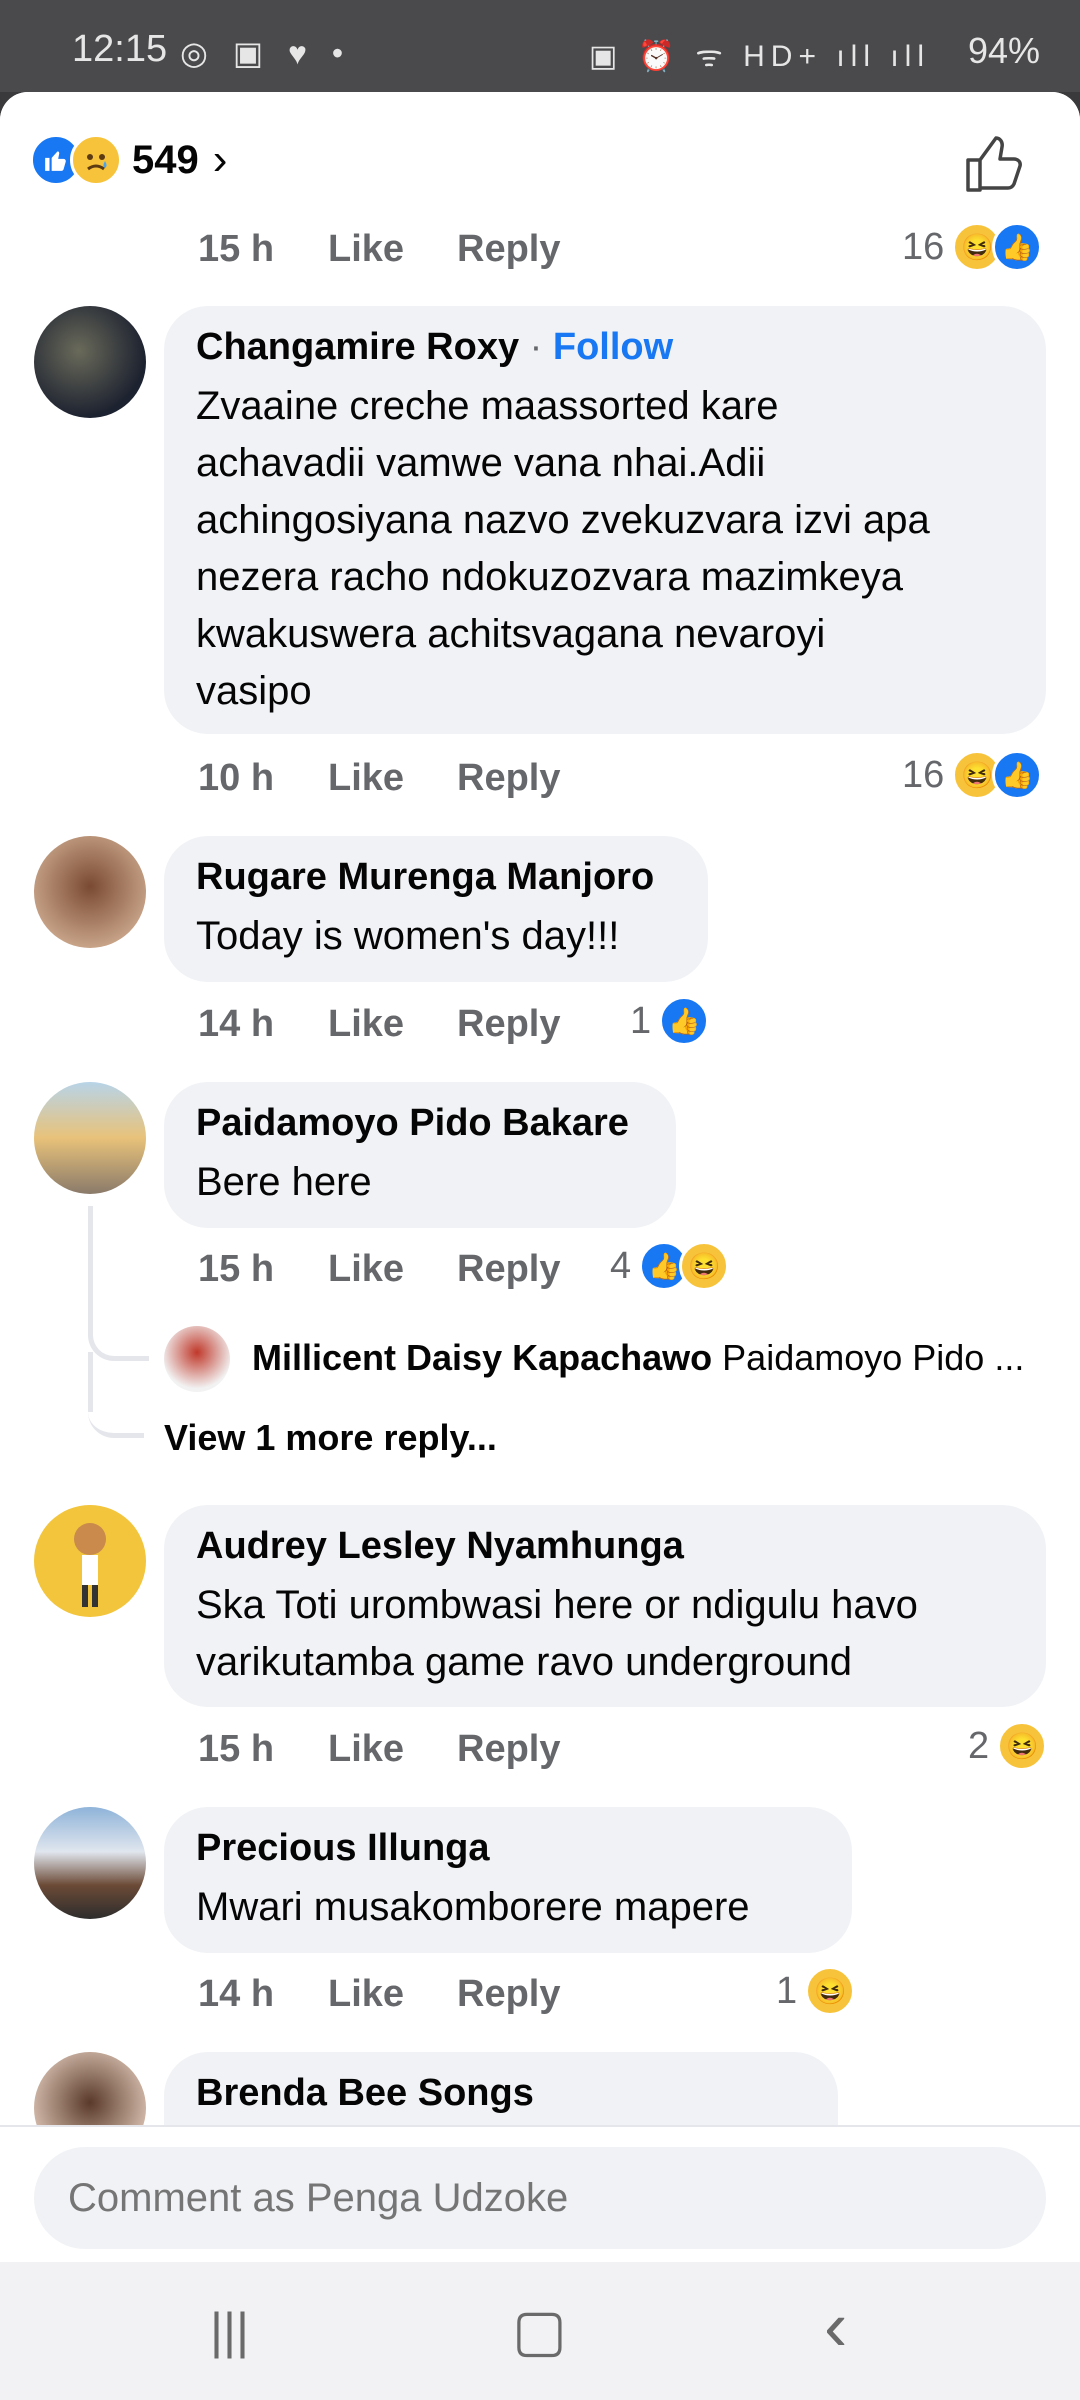 The height and width of the screenshot is (2400, 1080). What do you see at coordinates (96, 160) in the screenshot?
I see `sad-emoji-icon` at bounding box center [96, 160].